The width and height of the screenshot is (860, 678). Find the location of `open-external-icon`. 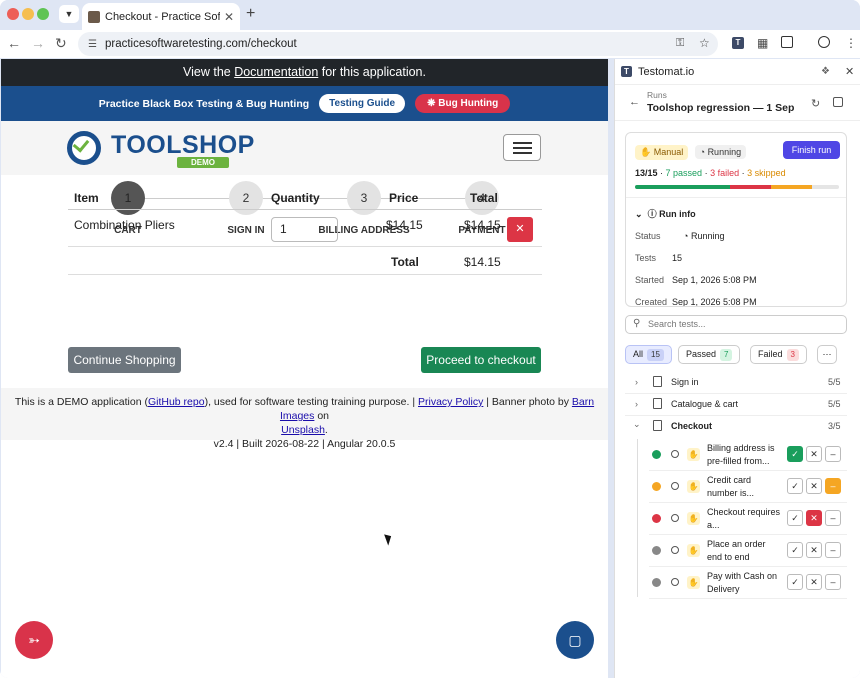

open-external-icon is located at coordinates (838, 102).